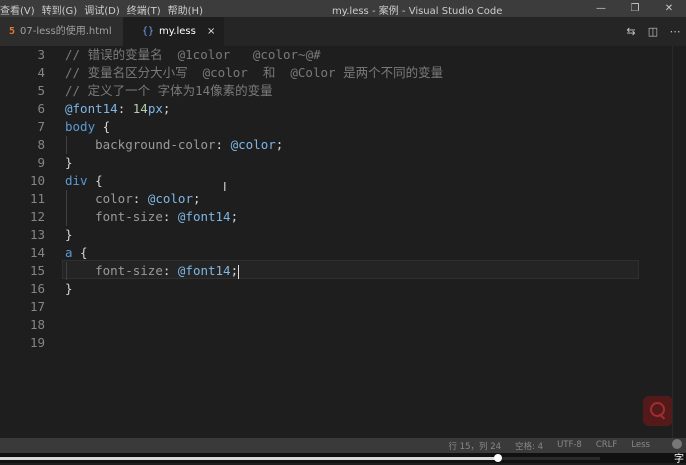 This screenshot has height=465, width=686. I want to click on progress-fill, so click(249, 458).